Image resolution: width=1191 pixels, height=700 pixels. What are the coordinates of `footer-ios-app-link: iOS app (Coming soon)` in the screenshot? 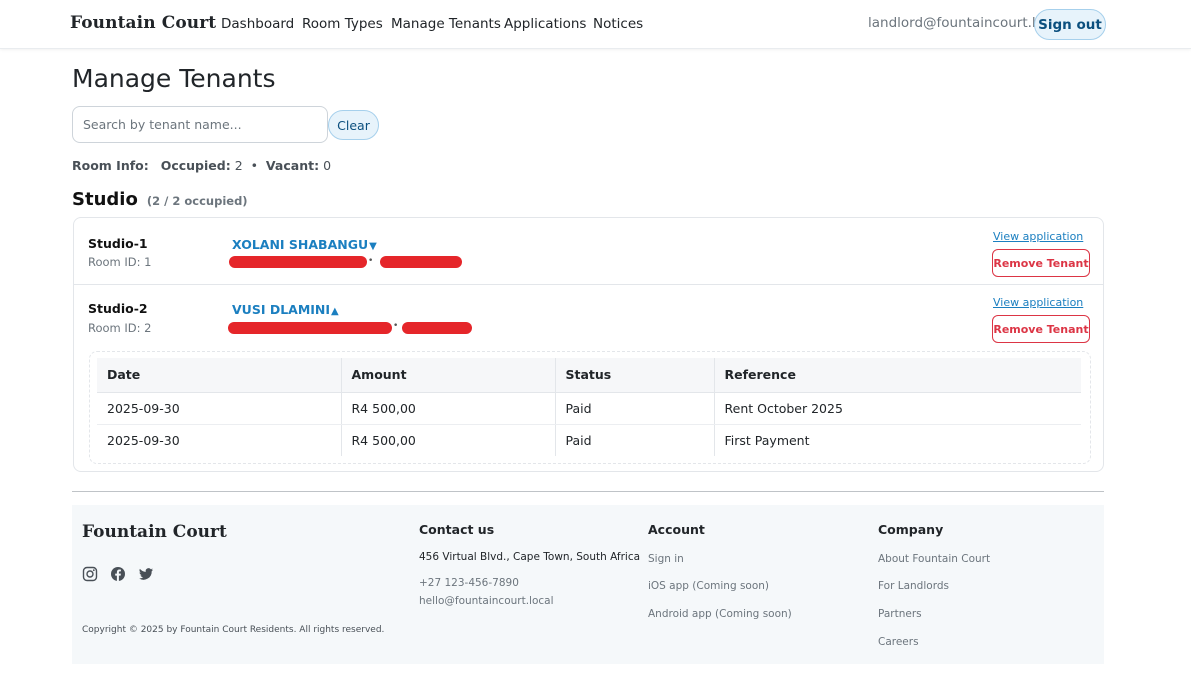 It's located at (708, 586).